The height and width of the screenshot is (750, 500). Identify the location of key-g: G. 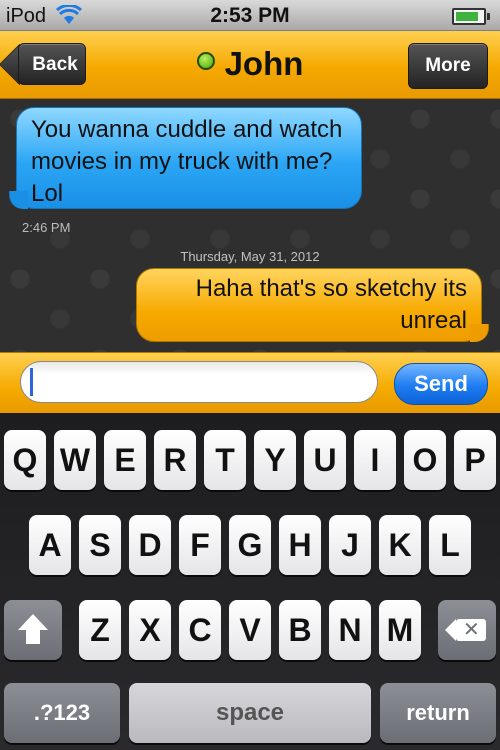
(250, 545).